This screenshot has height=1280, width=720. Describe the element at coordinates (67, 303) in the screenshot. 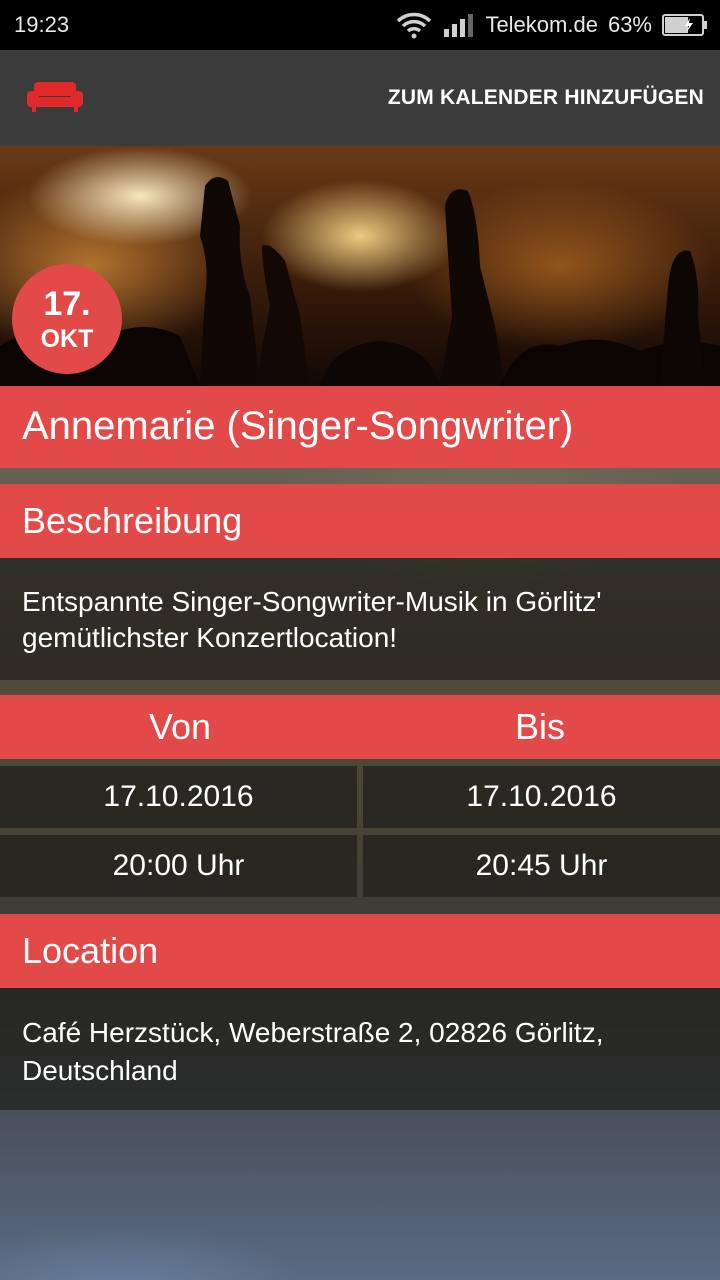

I see `date-day: 17.` at that location.